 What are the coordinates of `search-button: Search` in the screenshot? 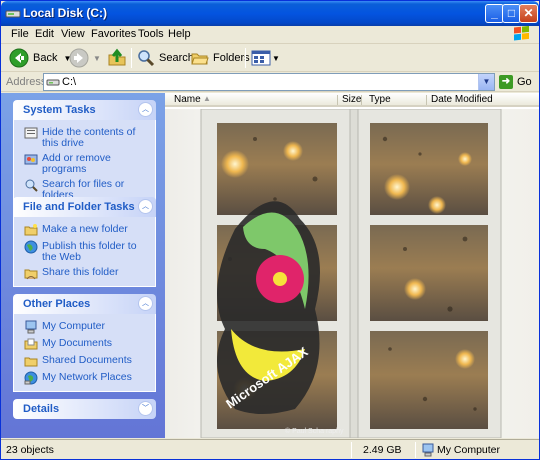 It's located at (165, 58).